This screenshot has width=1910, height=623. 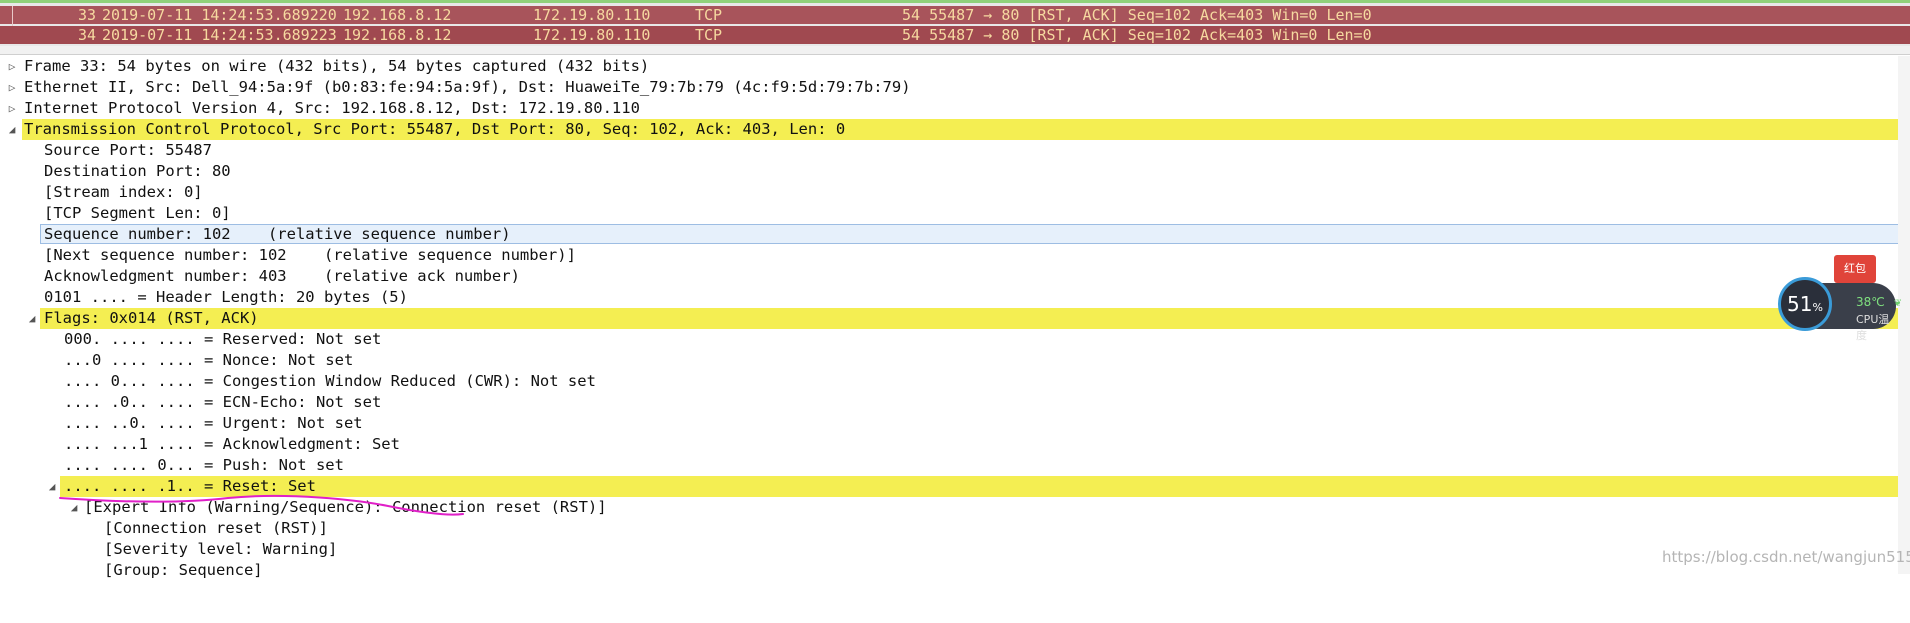 I want to click on packet-time: 2019-07-11 14:24:53.689220, so click(x=219, y=15).